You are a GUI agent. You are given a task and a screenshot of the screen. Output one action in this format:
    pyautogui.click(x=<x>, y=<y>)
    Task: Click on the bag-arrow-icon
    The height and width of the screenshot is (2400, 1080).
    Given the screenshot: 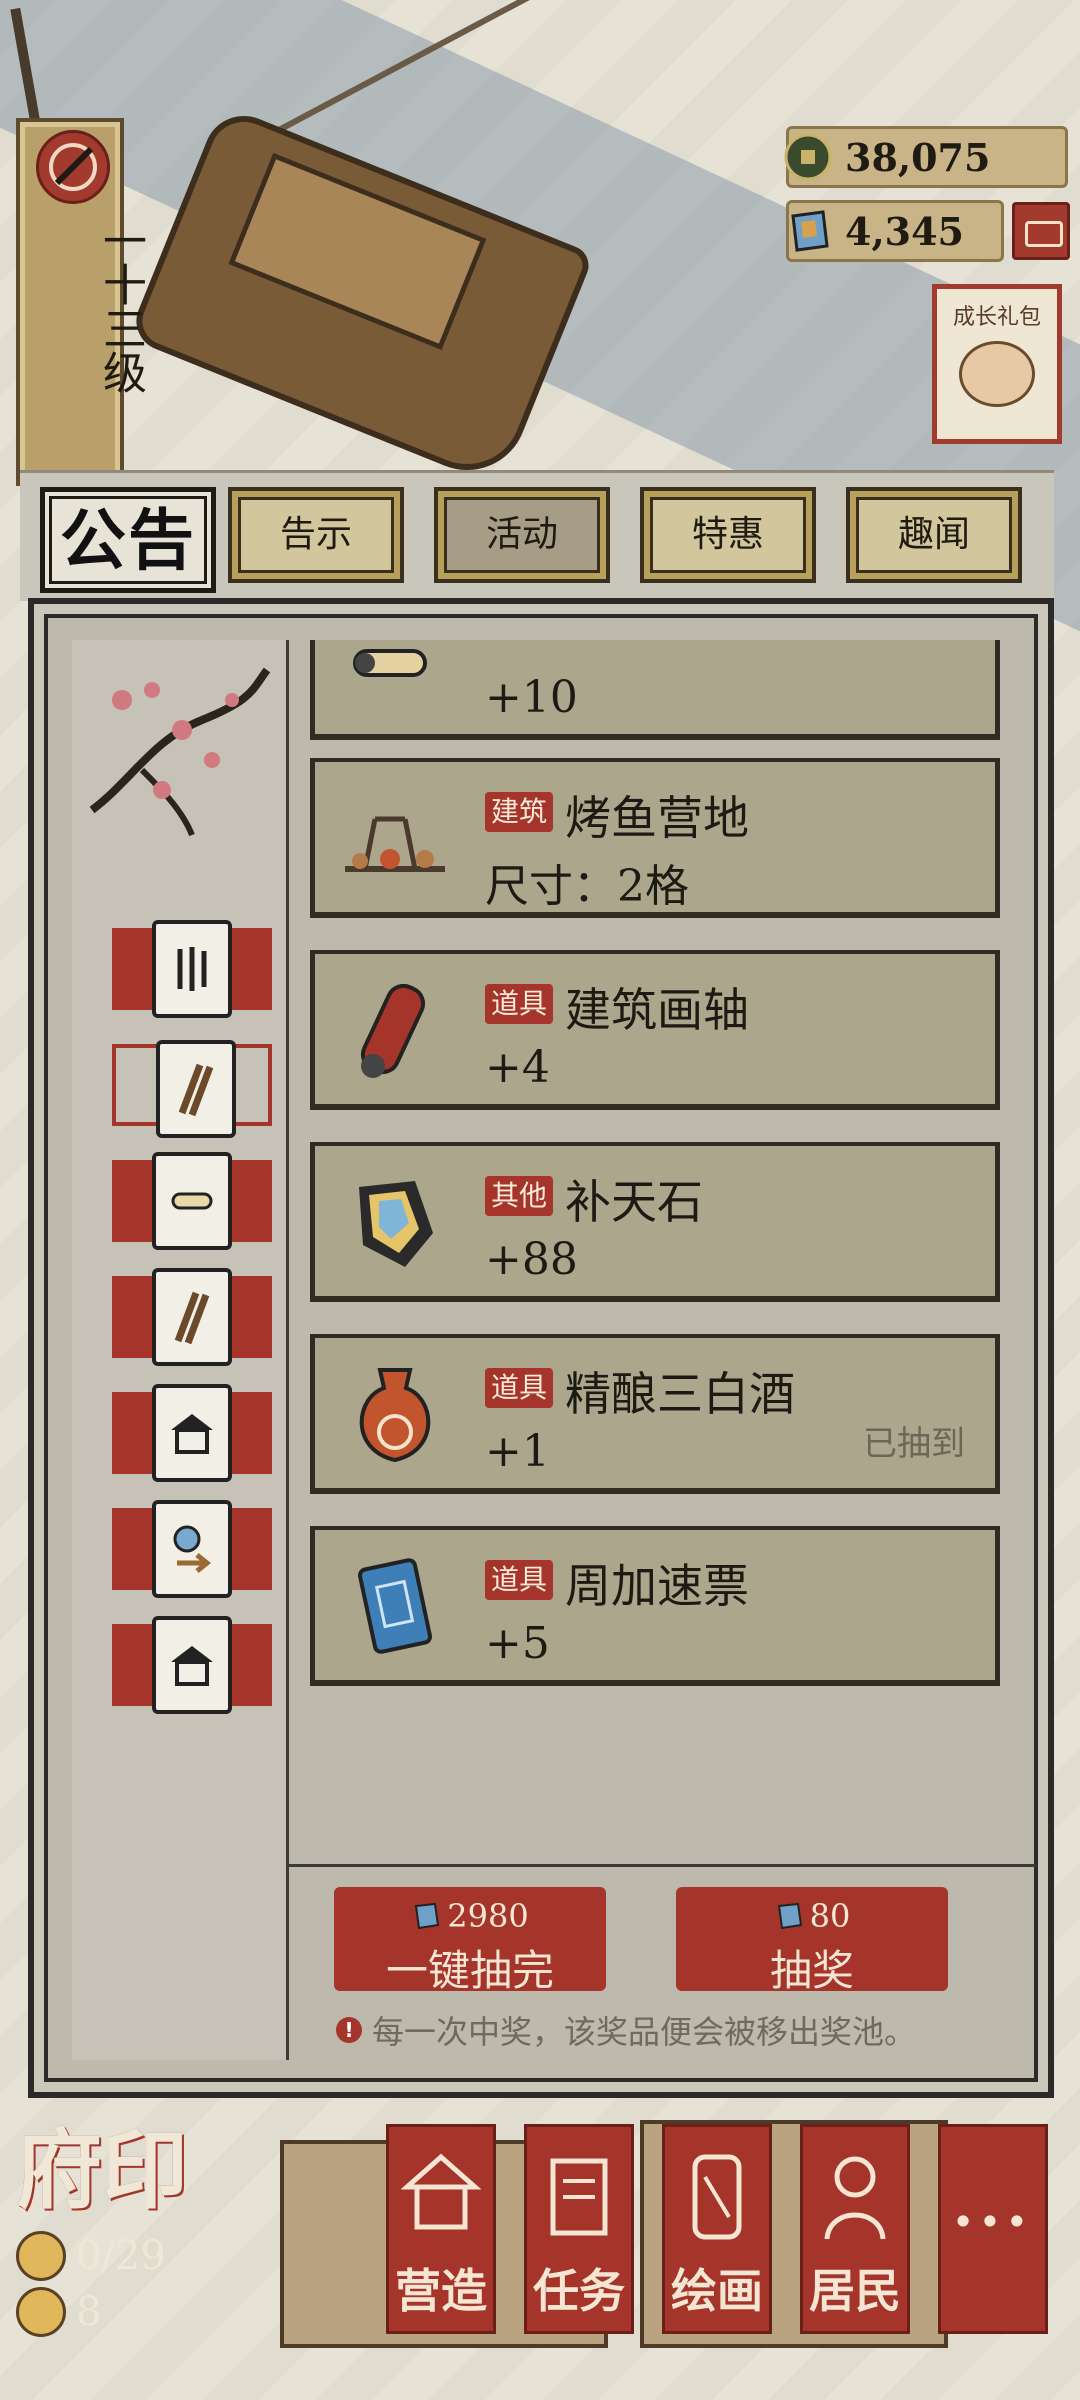 What is the action you would take?
    pyautogui.click(x=192, y=1549)
    